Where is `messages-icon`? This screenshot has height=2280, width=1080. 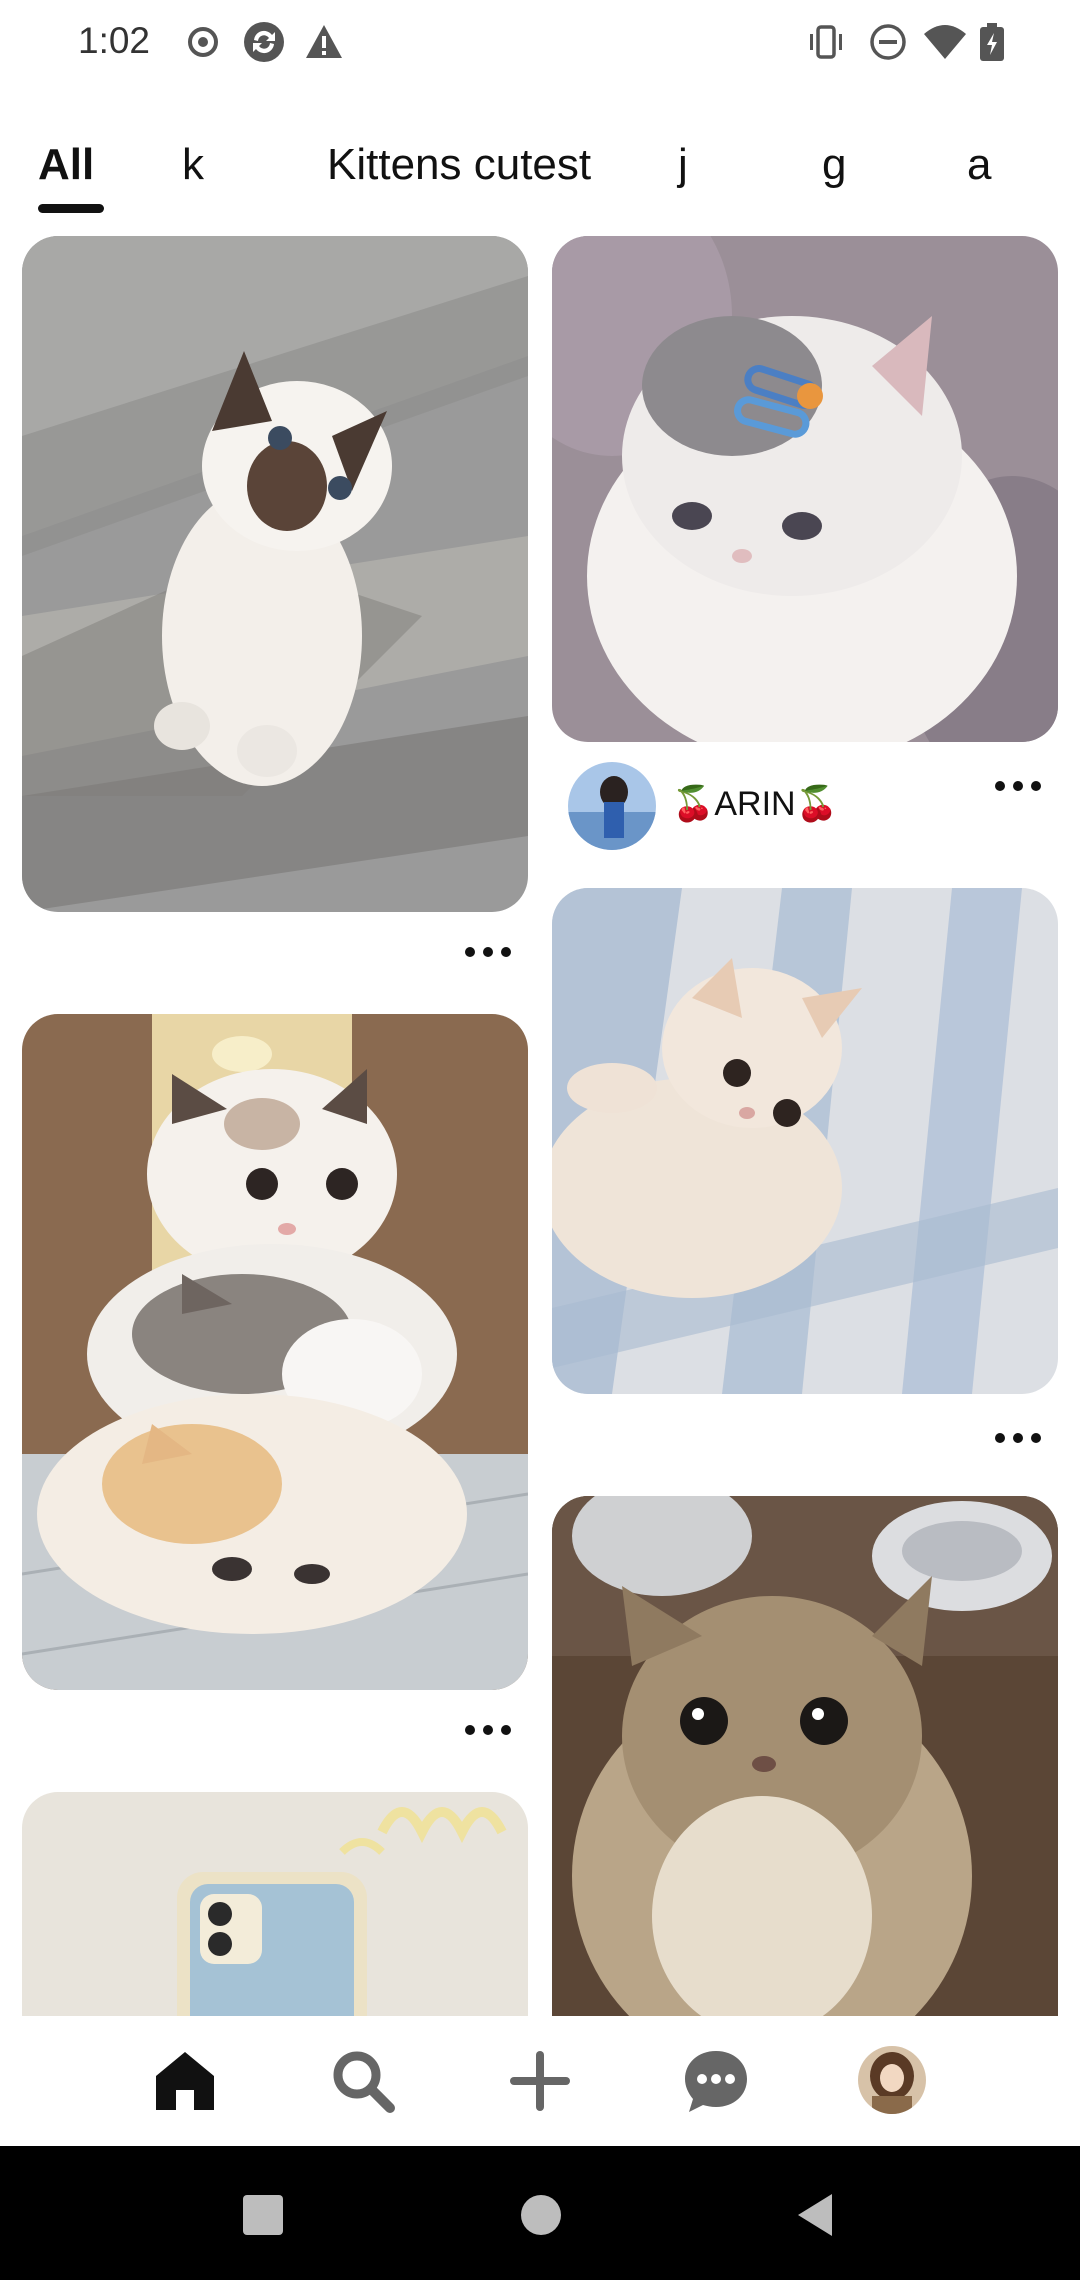 messages-icon is located at coordinates (716, 2081).